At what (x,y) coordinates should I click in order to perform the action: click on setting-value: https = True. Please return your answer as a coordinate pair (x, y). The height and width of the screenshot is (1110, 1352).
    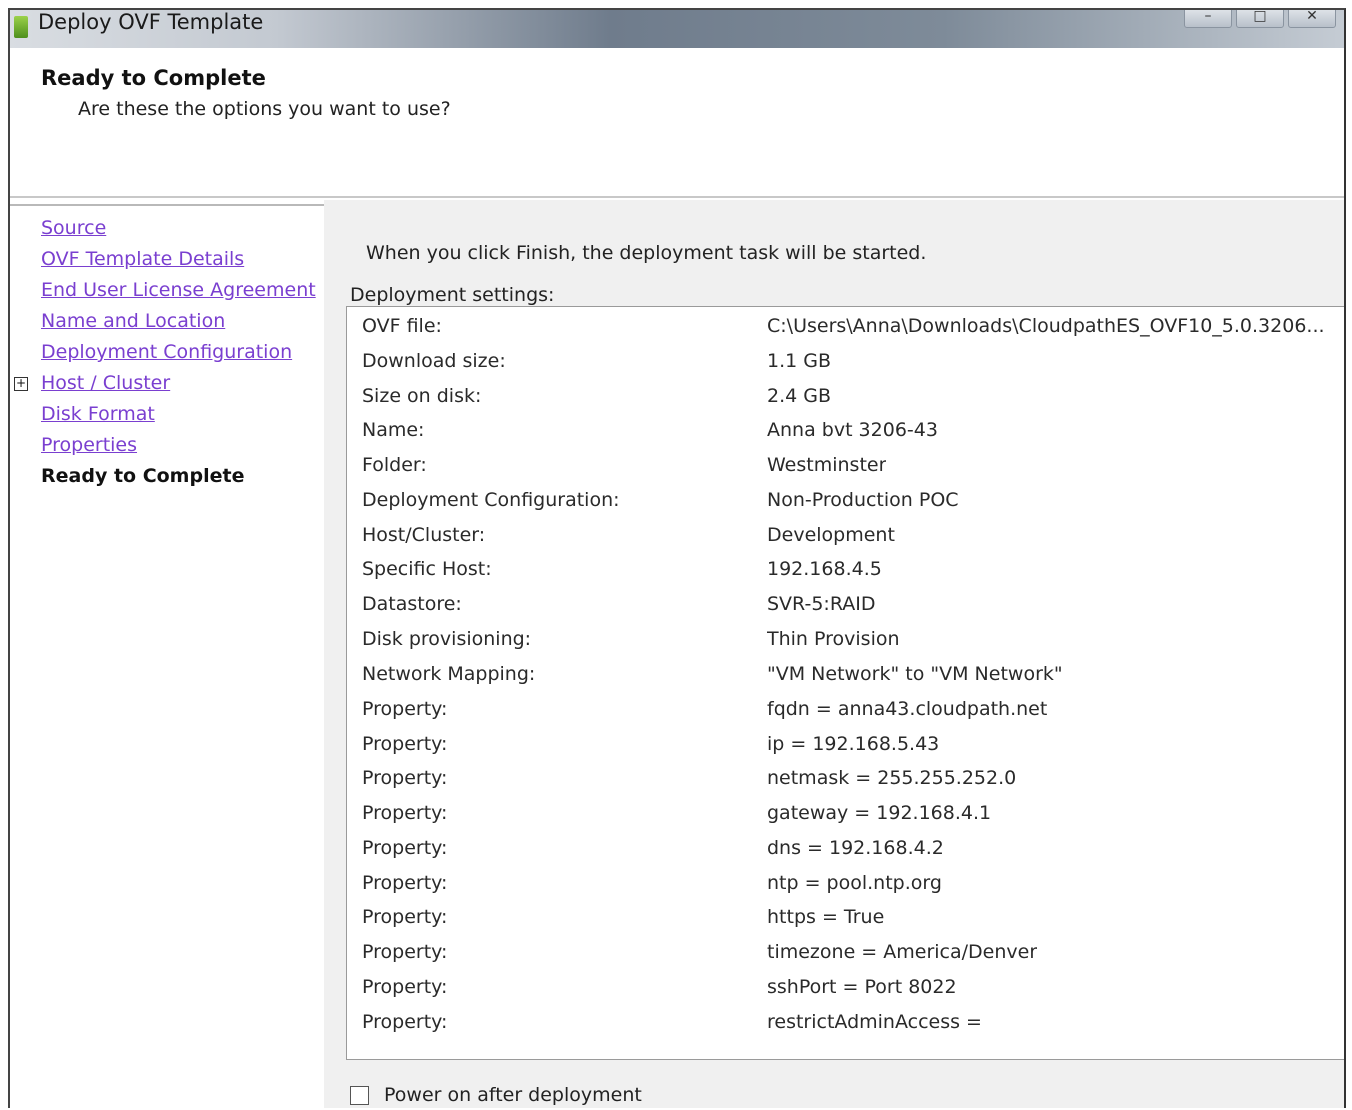
    Looking at the image, I should click on (826, 917).